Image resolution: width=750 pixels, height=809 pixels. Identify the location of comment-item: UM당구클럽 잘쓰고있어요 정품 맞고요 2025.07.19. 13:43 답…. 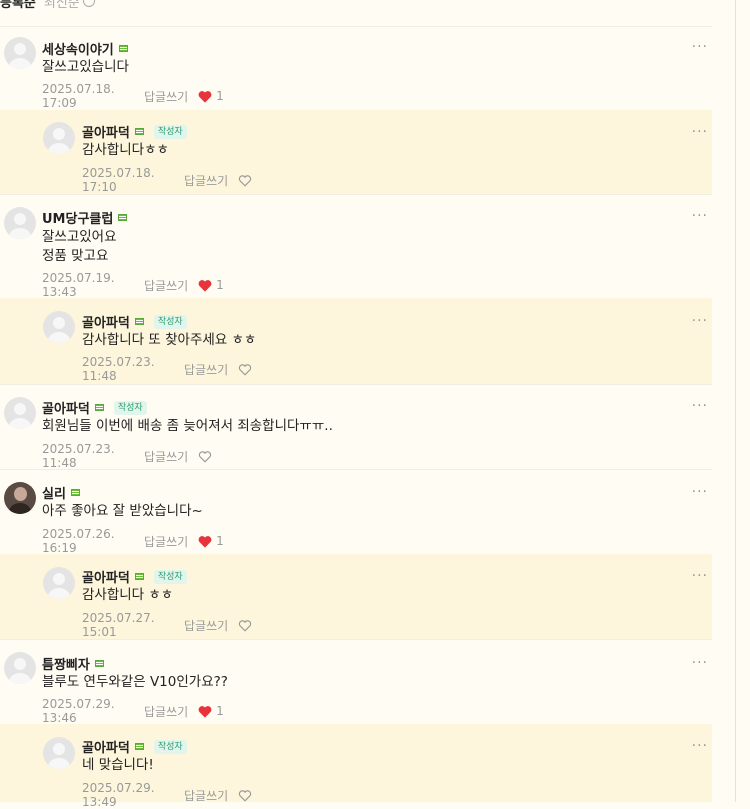
(356, 246).